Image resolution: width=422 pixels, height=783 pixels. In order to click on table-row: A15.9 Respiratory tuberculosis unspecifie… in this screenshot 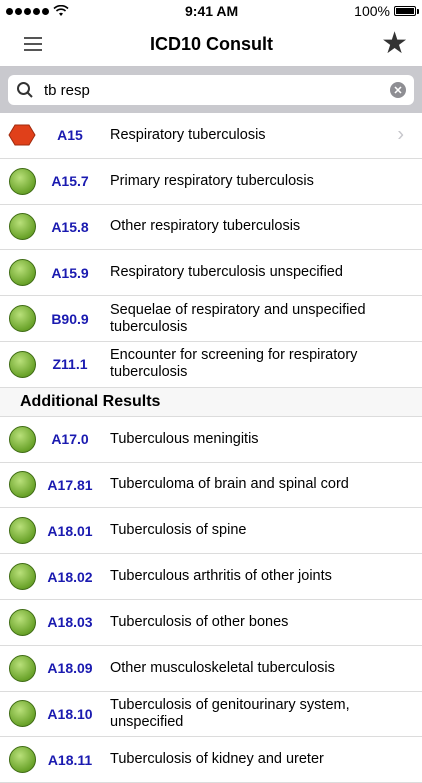, I will do `click(211, 273)`.